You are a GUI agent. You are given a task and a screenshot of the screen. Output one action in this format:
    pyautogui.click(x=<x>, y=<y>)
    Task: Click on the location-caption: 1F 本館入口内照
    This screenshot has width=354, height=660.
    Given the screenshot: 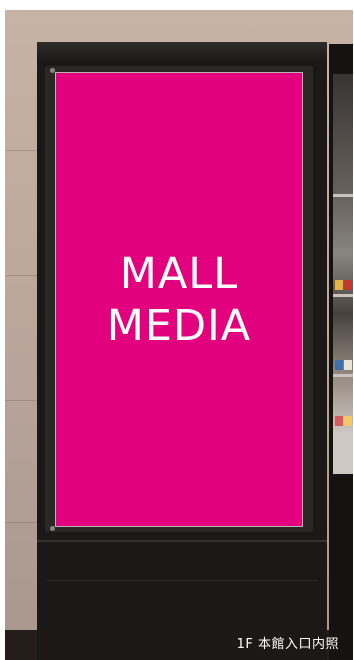 What is the action you would take?
    pyautogui.click(x=287, y=644)
    